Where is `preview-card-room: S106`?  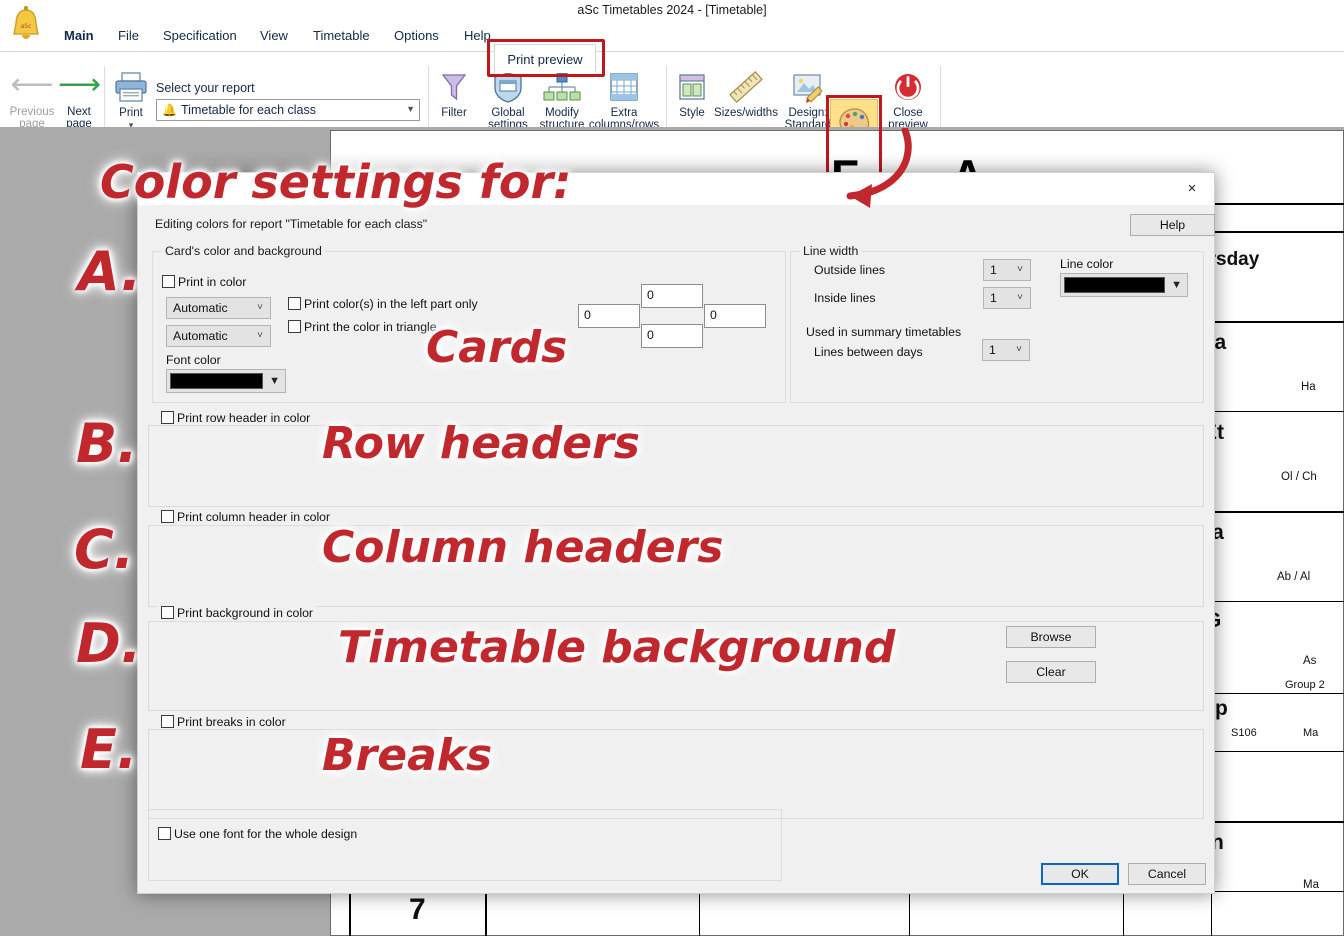
preview-card-room: S106 is located at coordinates (1244, 733).